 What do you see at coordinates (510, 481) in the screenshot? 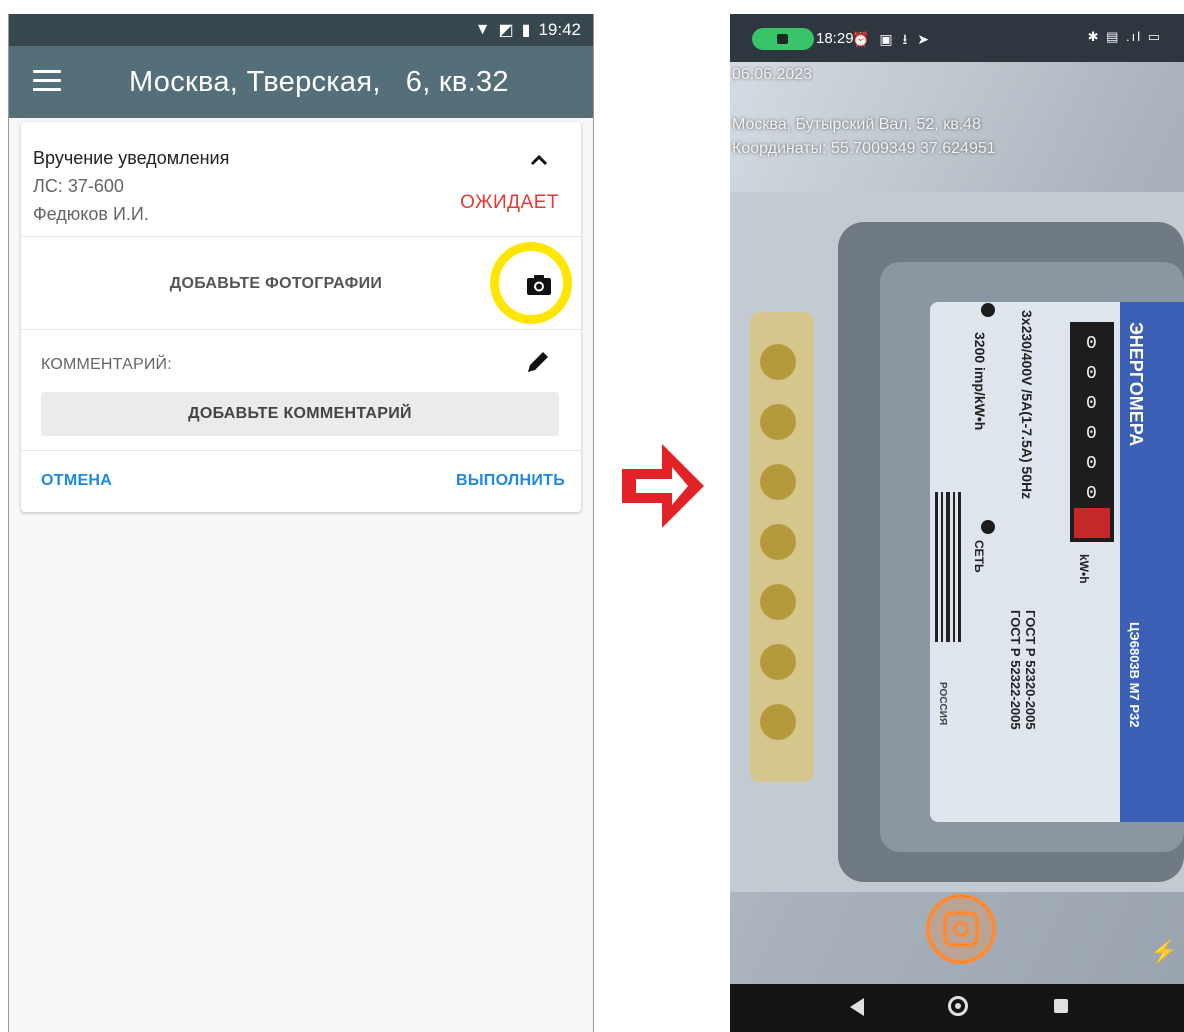
I see `execute-button: ВЫПОЛНИТЬ` at bounding box center [510, 481].